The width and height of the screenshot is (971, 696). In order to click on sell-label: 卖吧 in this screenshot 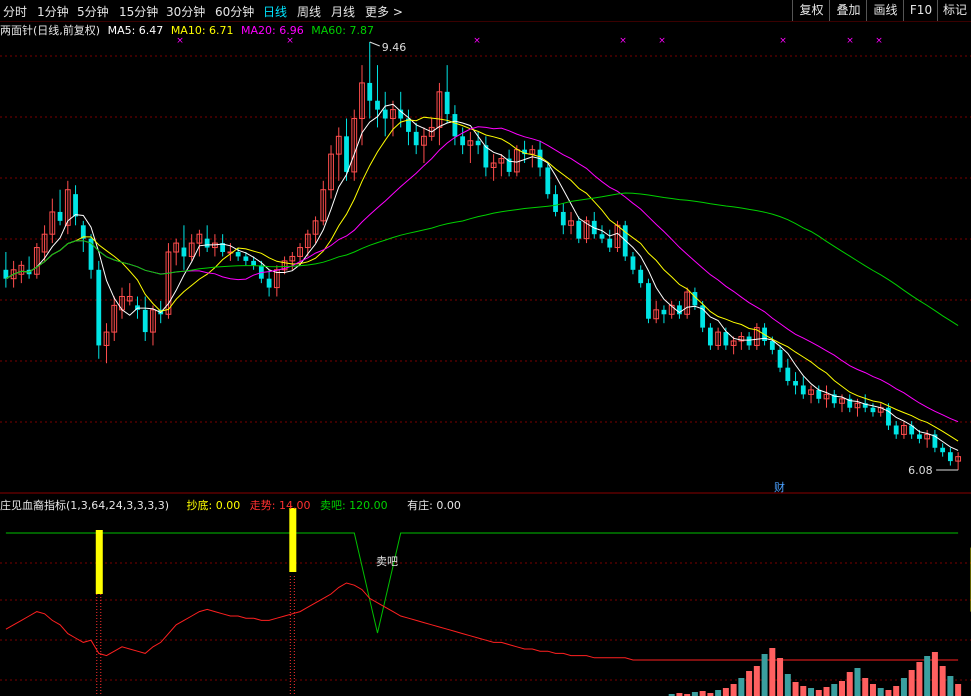, I will do `click(387, 561)`.